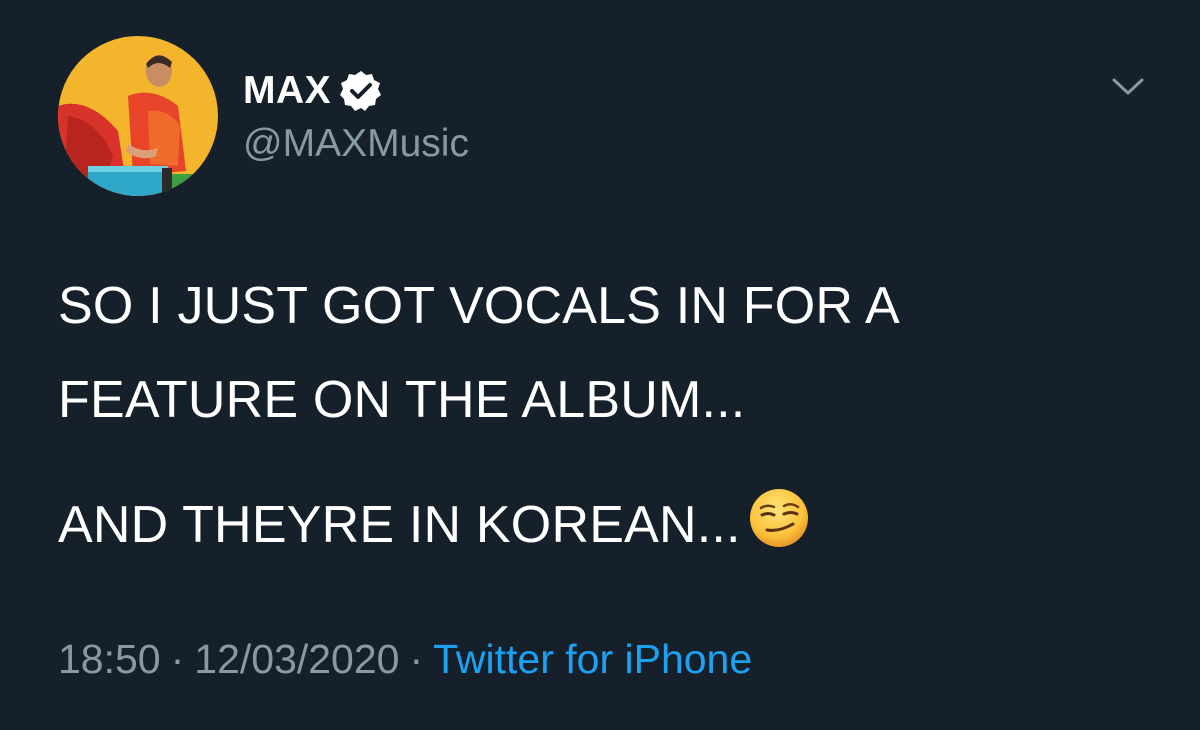 This screenshot has height=730, width=1200. What do you see at coordinates (138, 116) in the screenshot?
I see `avatar` at bounding box center [138, 116].